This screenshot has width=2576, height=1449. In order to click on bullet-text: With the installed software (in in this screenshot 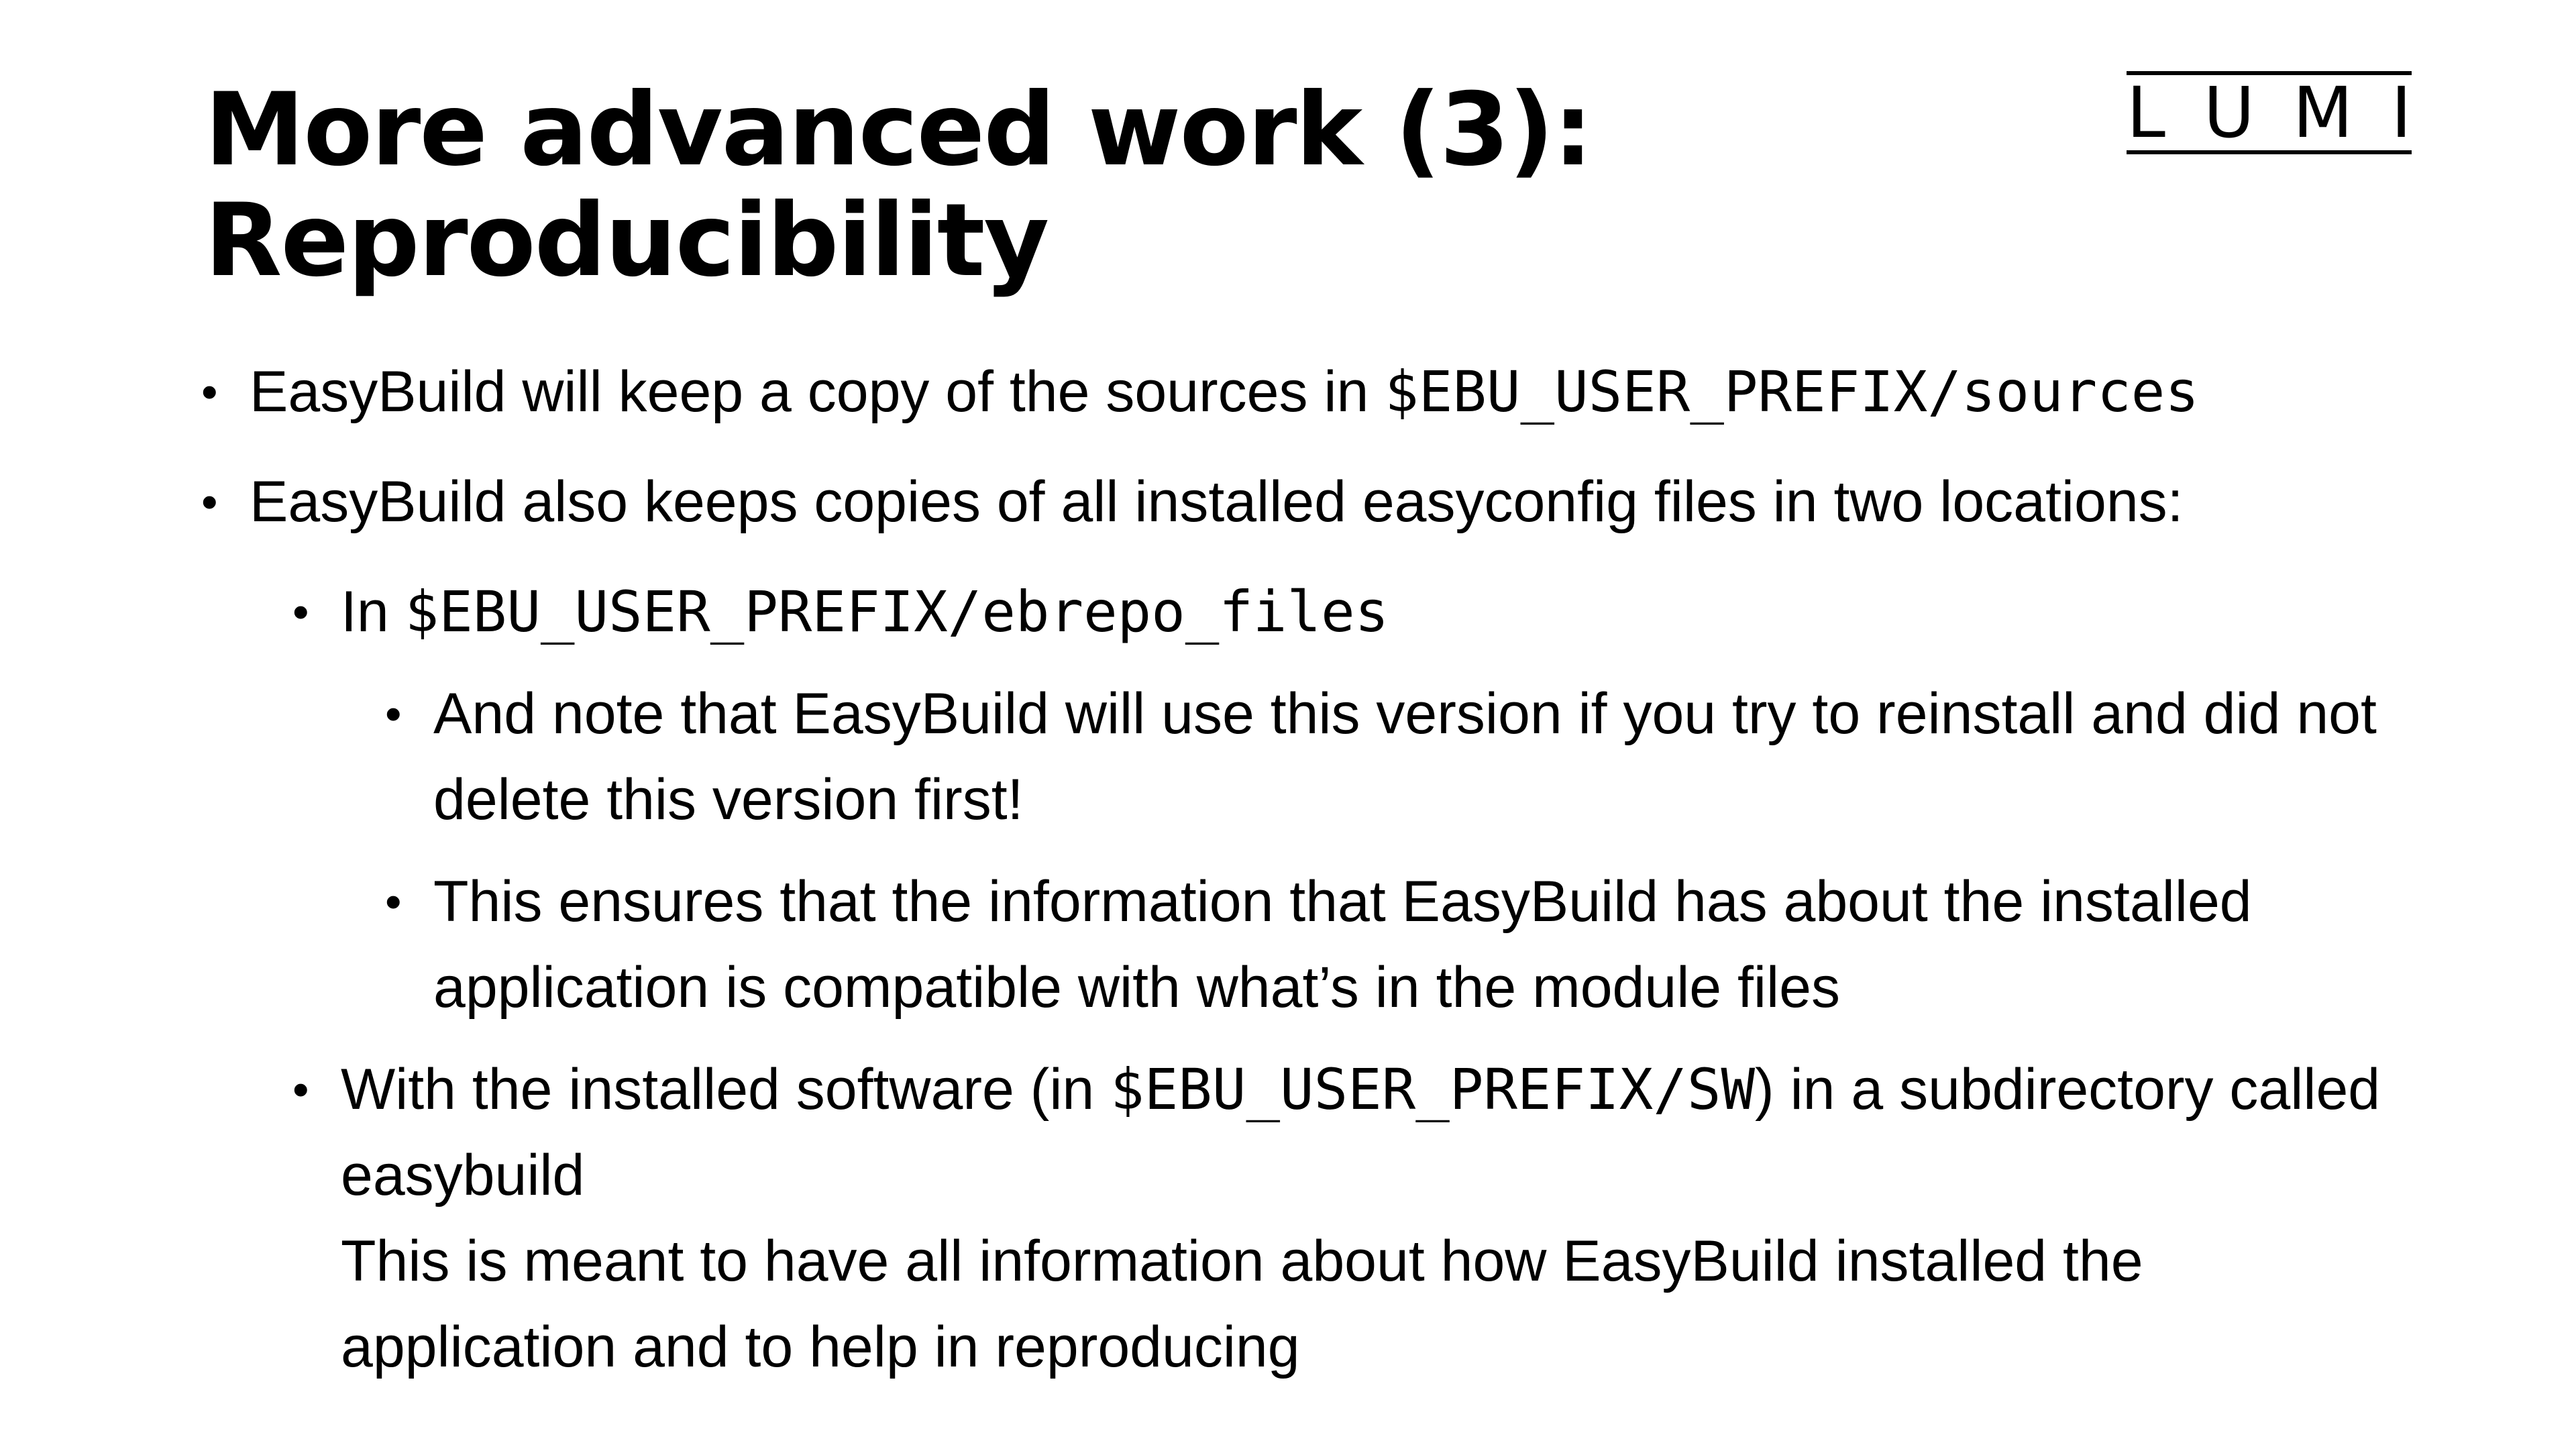, I will do `click(726, 1089)`.